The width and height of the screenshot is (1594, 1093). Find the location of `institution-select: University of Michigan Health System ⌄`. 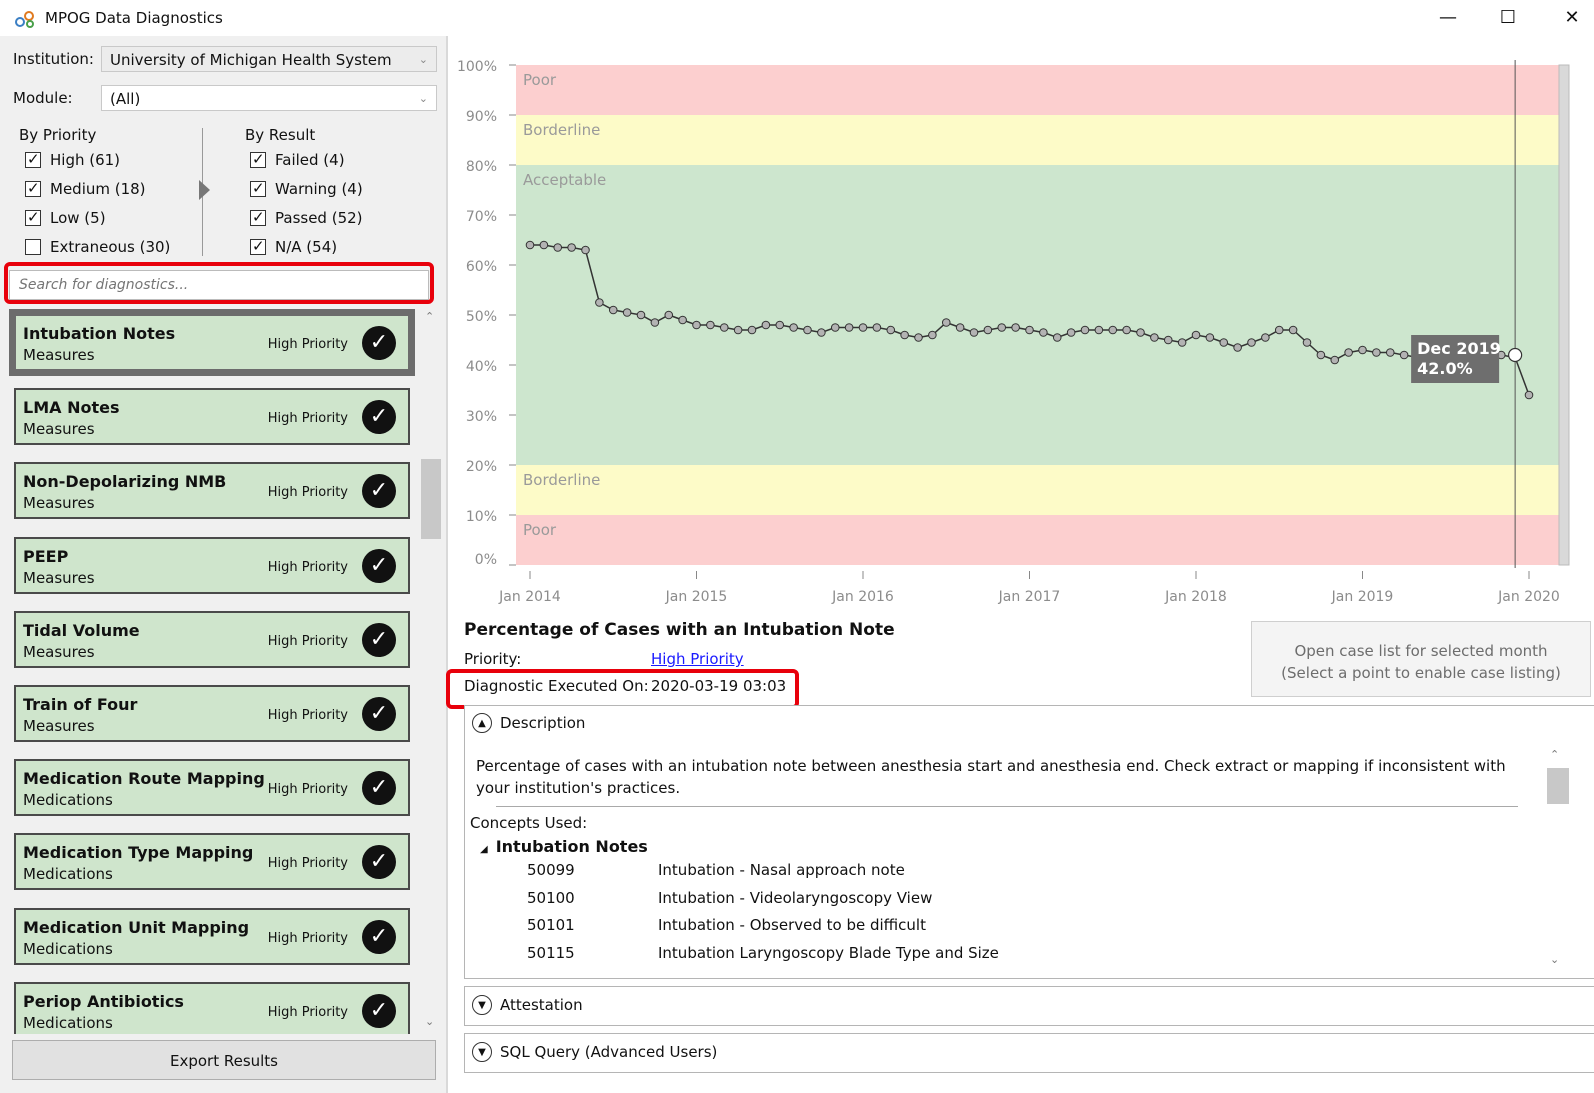

institution-select: University of Michigan Health System ⌄ is located at coordinates (269, 59).